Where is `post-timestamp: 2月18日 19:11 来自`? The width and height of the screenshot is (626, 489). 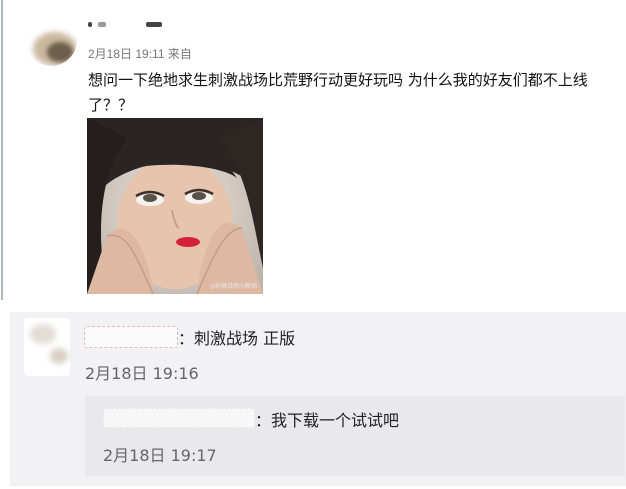
post-timestamp: 2月18日 19:11 来自 is located at coordinates (140, 54).